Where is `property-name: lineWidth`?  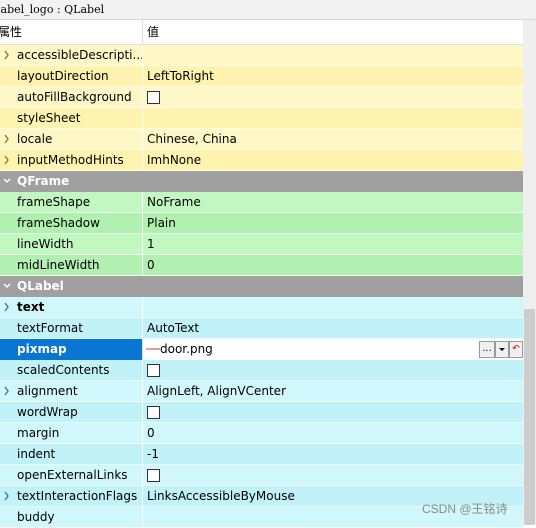 property-name: lineWidth is located at coordinates (71, 244).